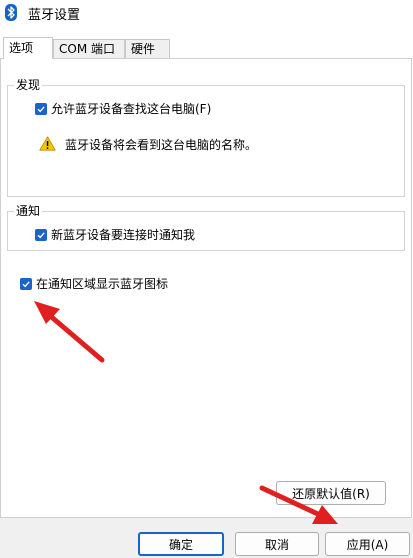 This screenshot has width=413, height=558. I want to click on restore-defaults-button: 还原默认值(R), so click(331, 493).